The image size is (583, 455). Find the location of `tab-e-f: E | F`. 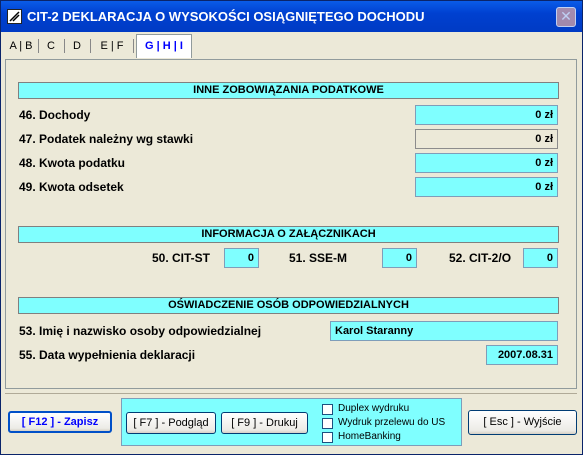

tab-e-f: E | F is located at coordinates (112, 46).